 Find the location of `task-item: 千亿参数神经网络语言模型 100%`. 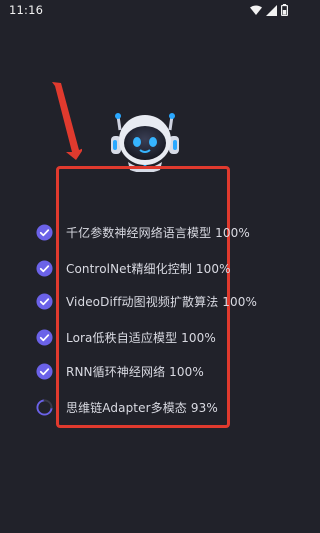

task-item: 千亿参数神经网络语言模型 100% is located at coordinates (143, 232).